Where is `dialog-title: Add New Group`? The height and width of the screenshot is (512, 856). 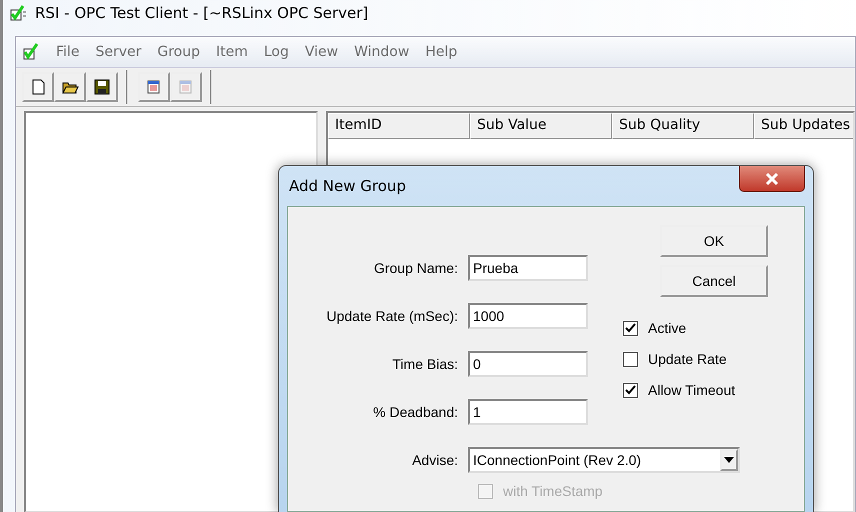 dialog-title: Add New Group is located at coordinates (347, 186).